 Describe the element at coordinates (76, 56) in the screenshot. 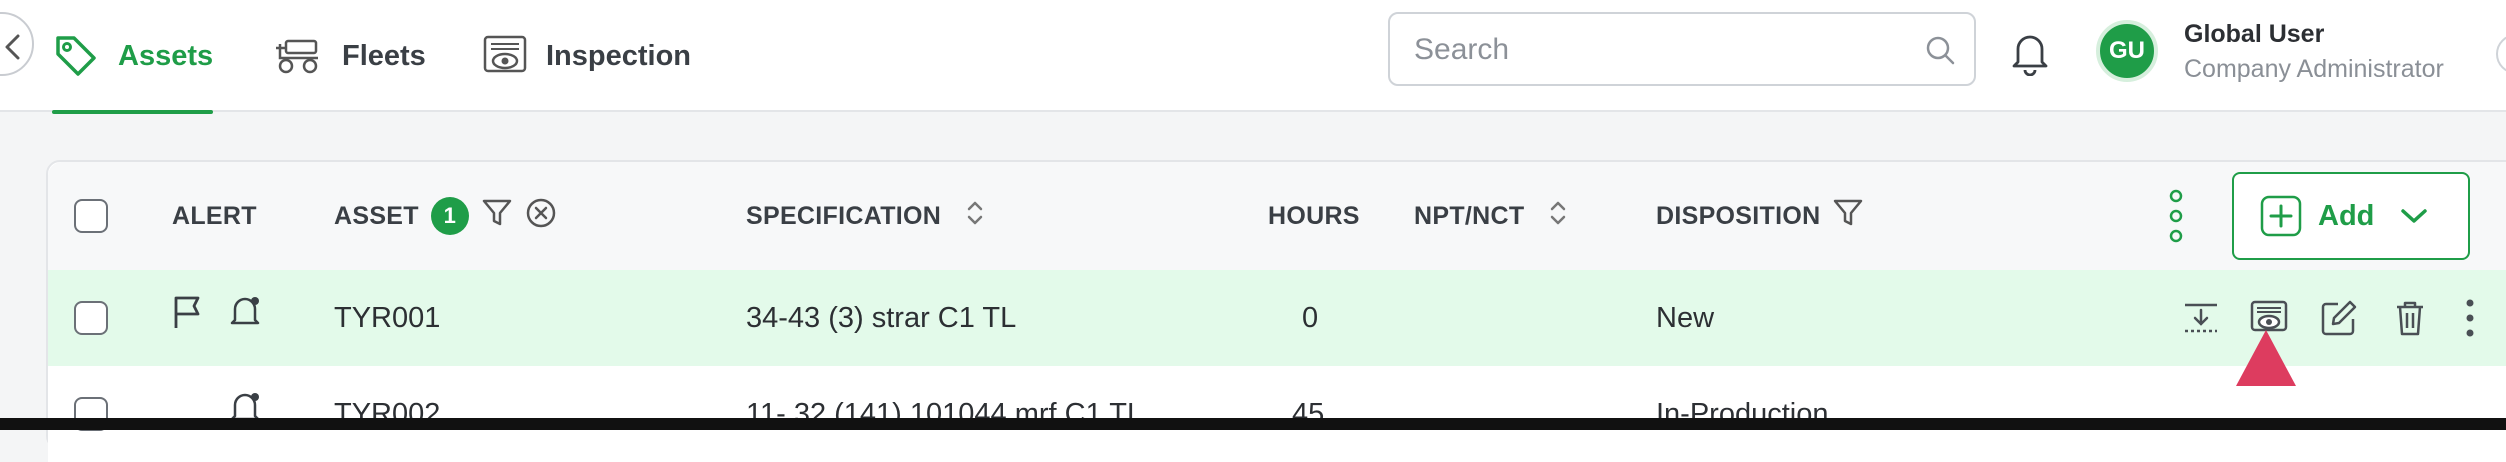

I see `tag-icon` at that location.